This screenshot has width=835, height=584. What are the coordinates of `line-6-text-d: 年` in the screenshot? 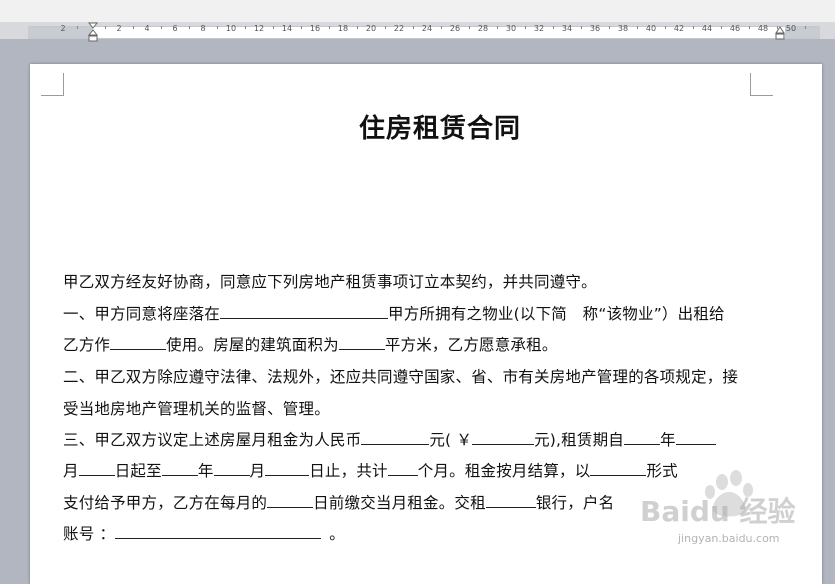 It's located at (667, 440).